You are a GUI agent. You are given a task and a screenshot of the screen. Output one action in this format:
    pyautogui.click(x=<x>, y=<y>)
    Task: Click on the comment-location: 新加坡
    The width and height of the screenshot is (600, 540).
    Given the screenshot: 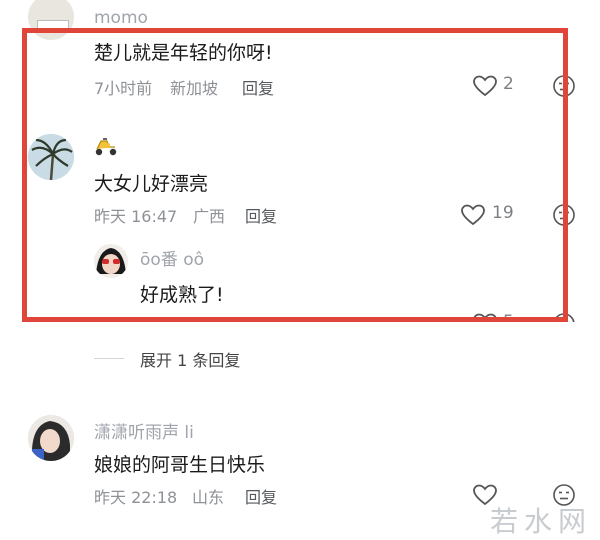 What is the action you would take?
    pyautogui.click(x=194, y=88)
    